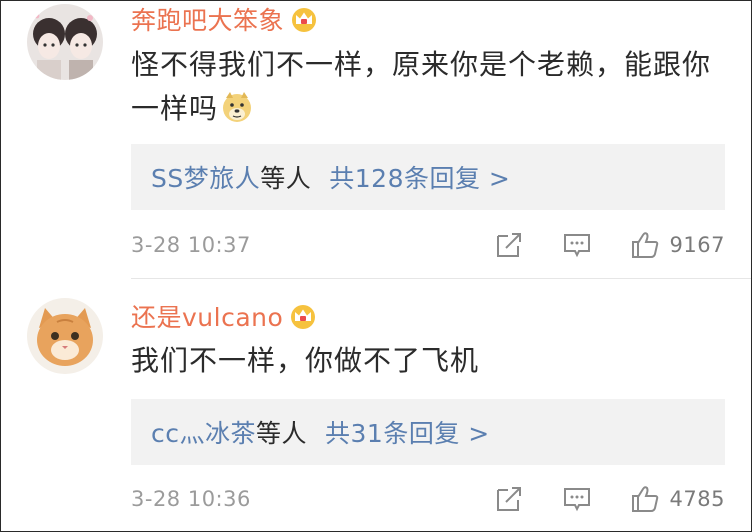  What do you see at coordinates (419, 177) in the screenshot?
I see `reply-count-link: 共128条回复 >` at bounding box center [419, 177].